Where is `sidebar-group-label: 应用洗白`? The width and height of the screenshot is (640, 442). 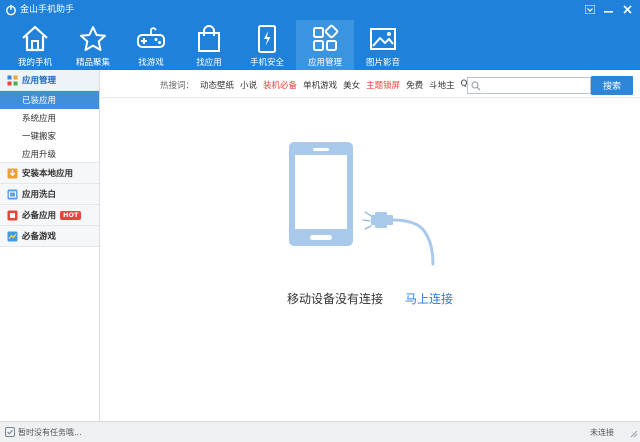
sidebar-group-label: 应用洗白 is located at coordinates (39, 195).